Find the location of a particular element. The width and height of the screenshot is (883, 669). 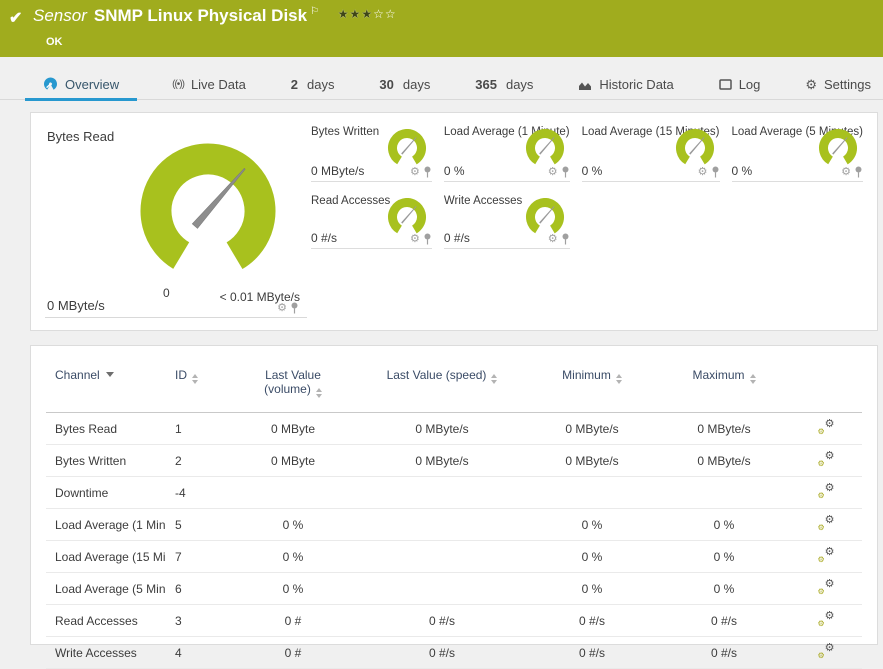

column-header-maximum: Maximum is located at coordinates (724, 387).